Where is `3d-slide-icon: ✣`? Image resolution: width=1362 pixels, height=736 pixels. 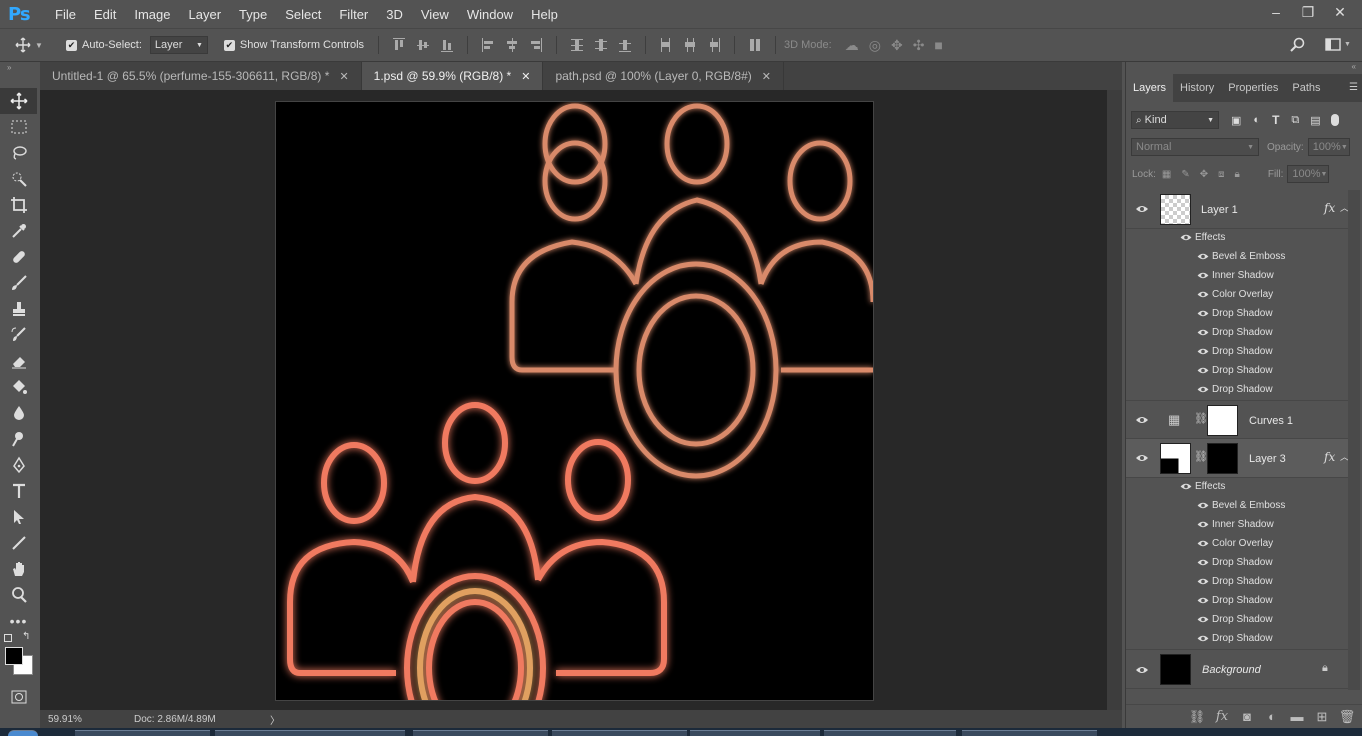
3d-slide-icon: ✣ is located at coordinates (919, 45).